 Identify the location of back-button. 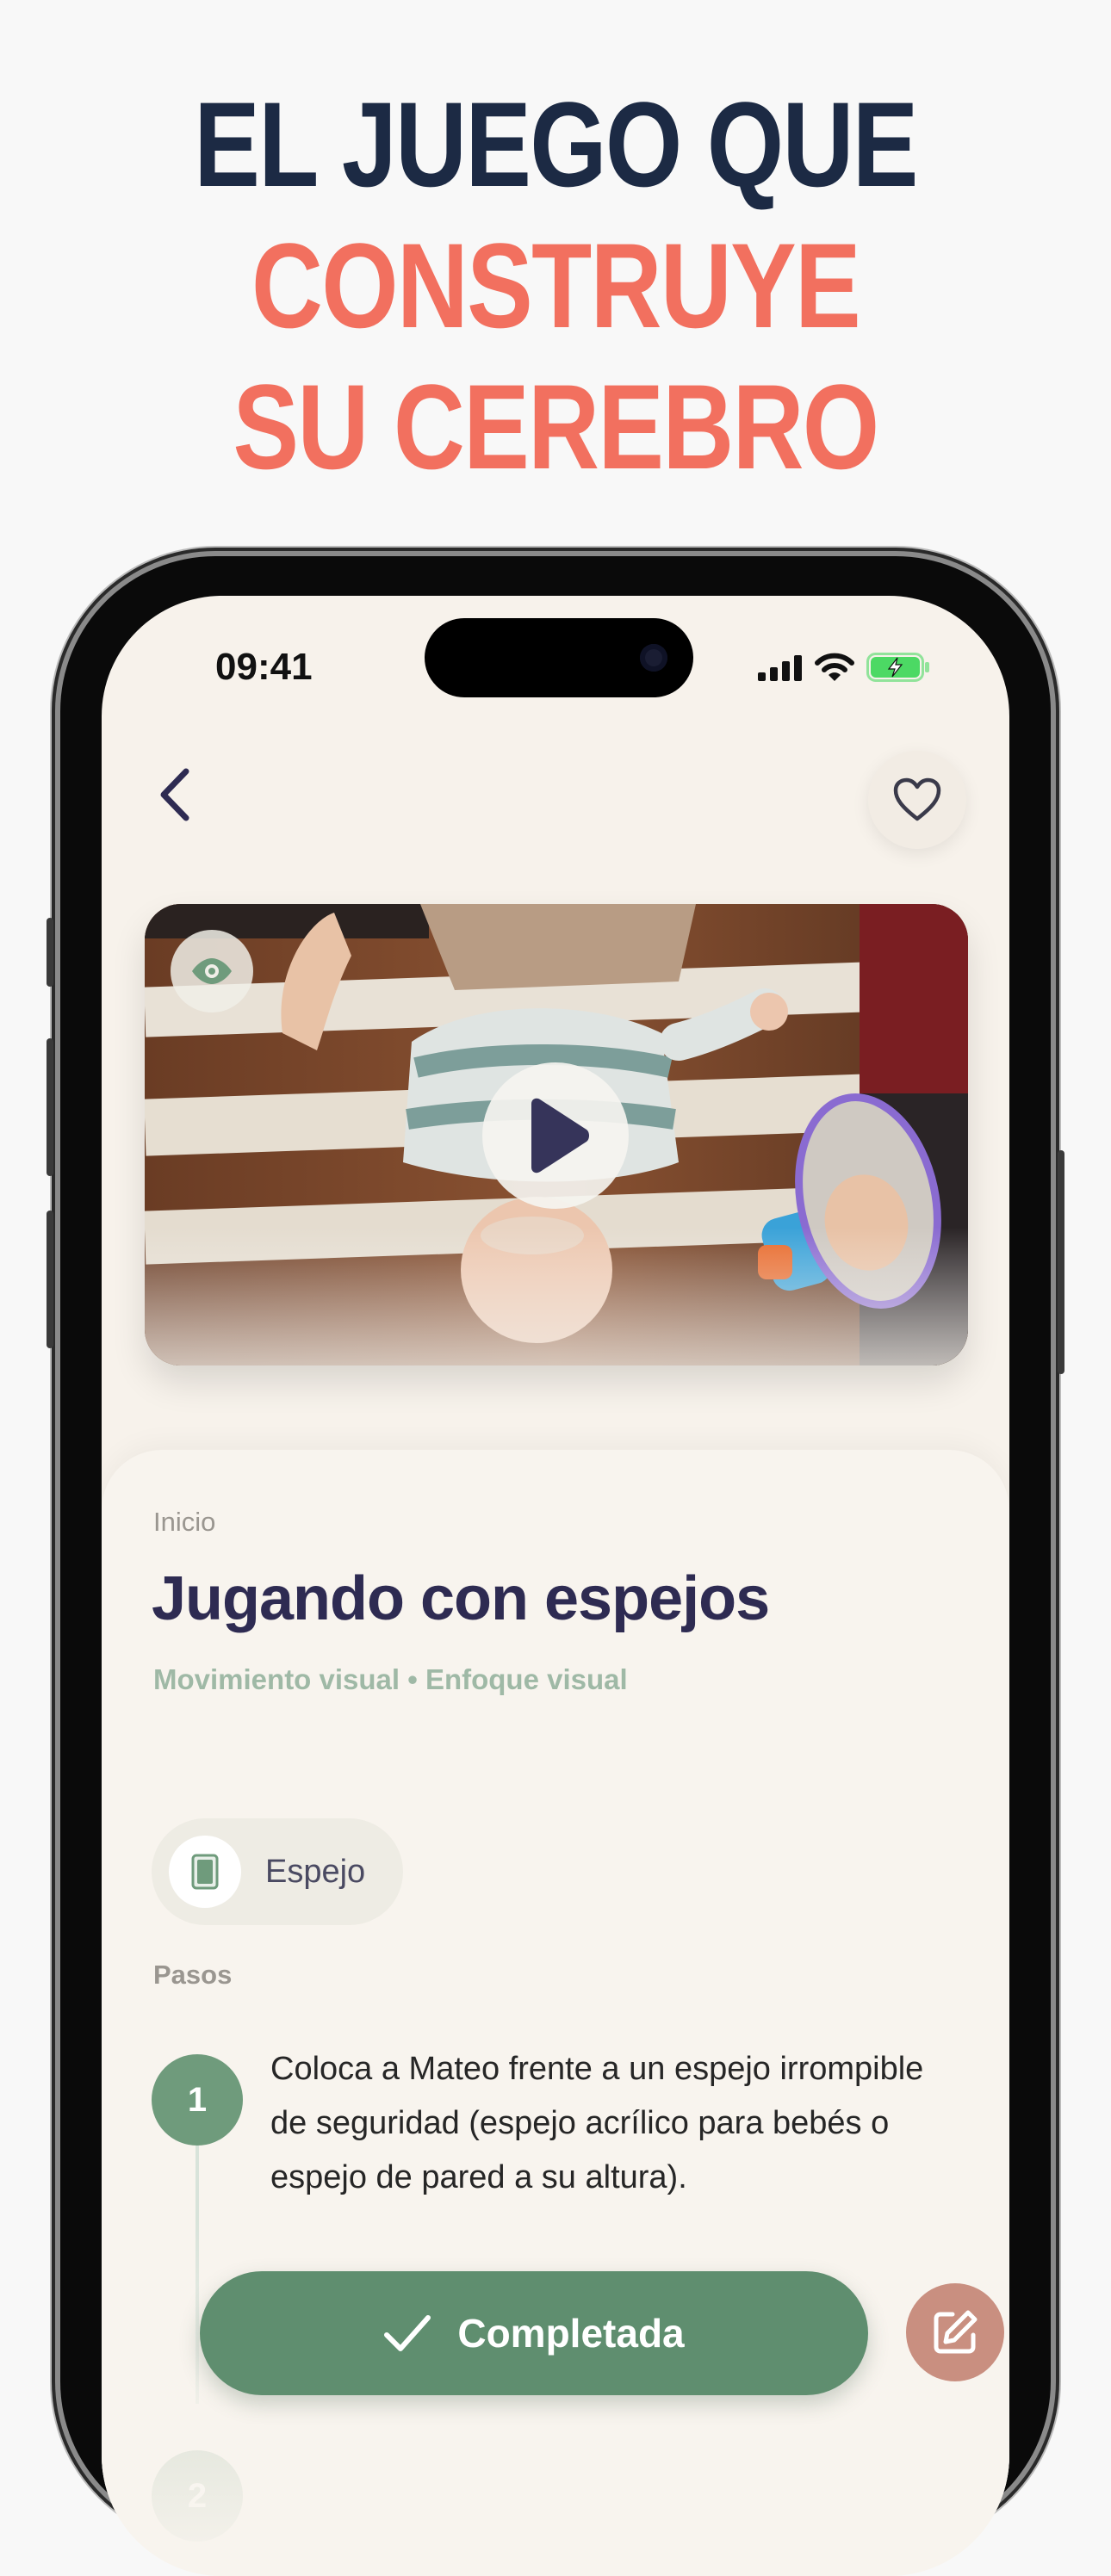
(176, 795).